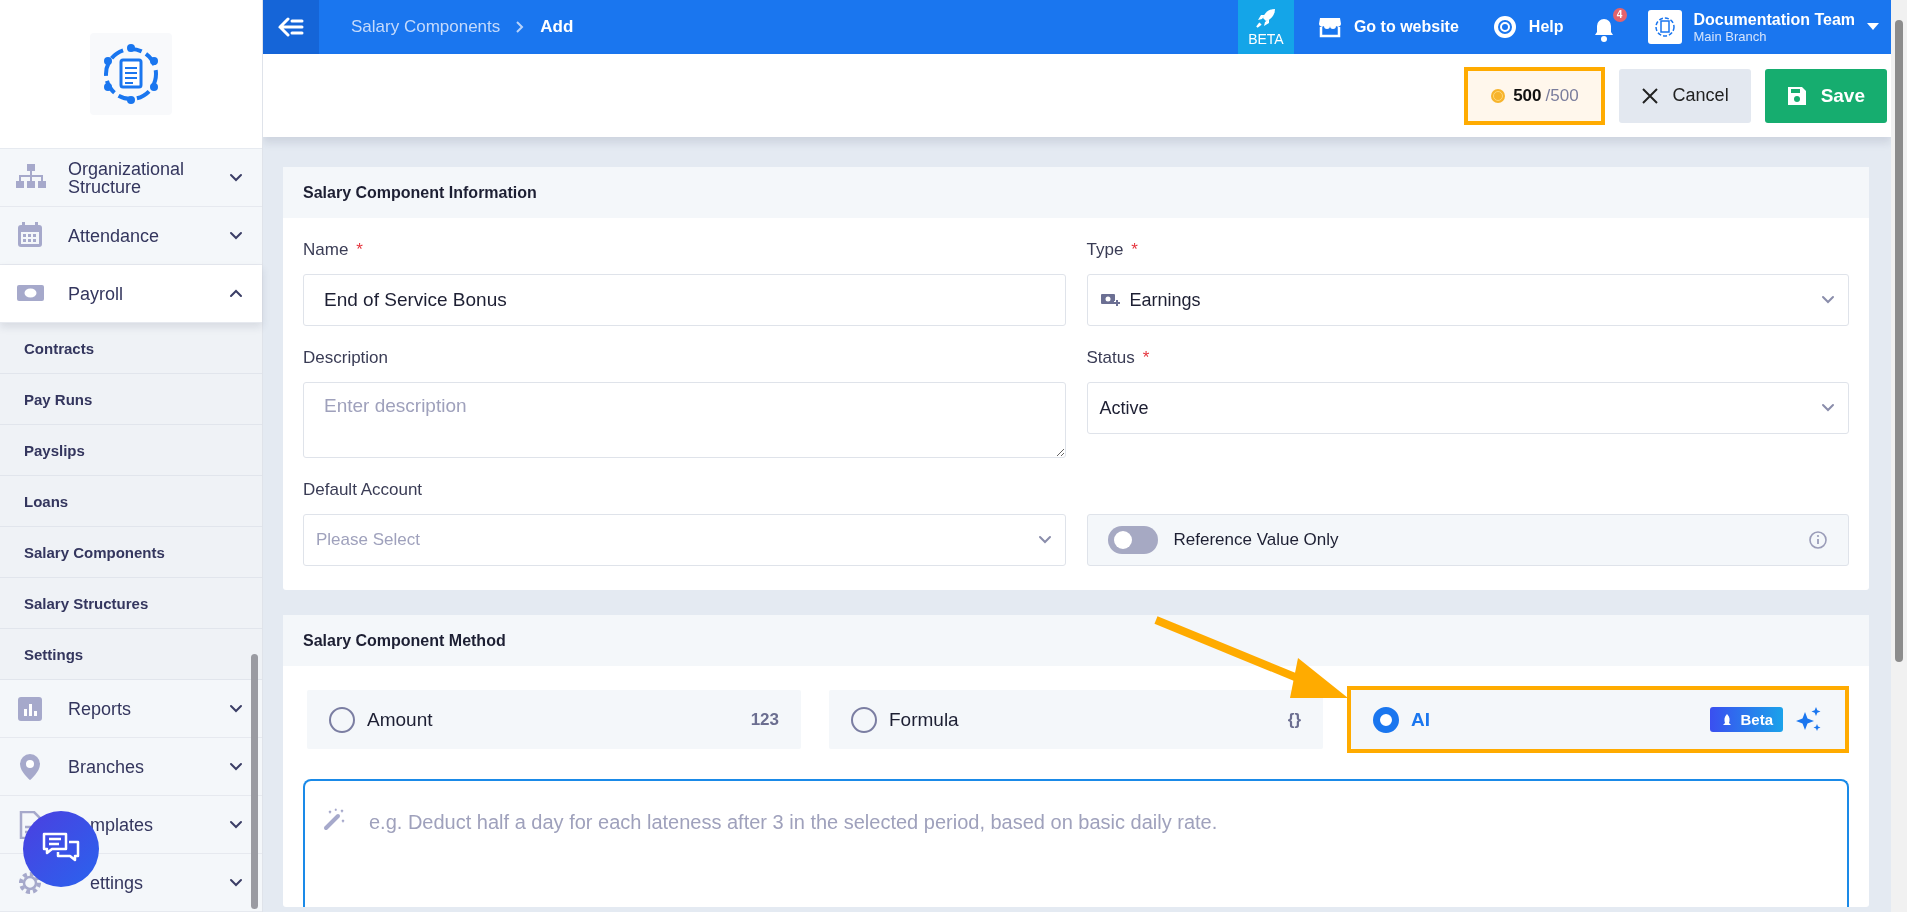 The width and height of the screenshot is (1907, 912). I want to click on submenu-item: Loans, so click(131, 501).